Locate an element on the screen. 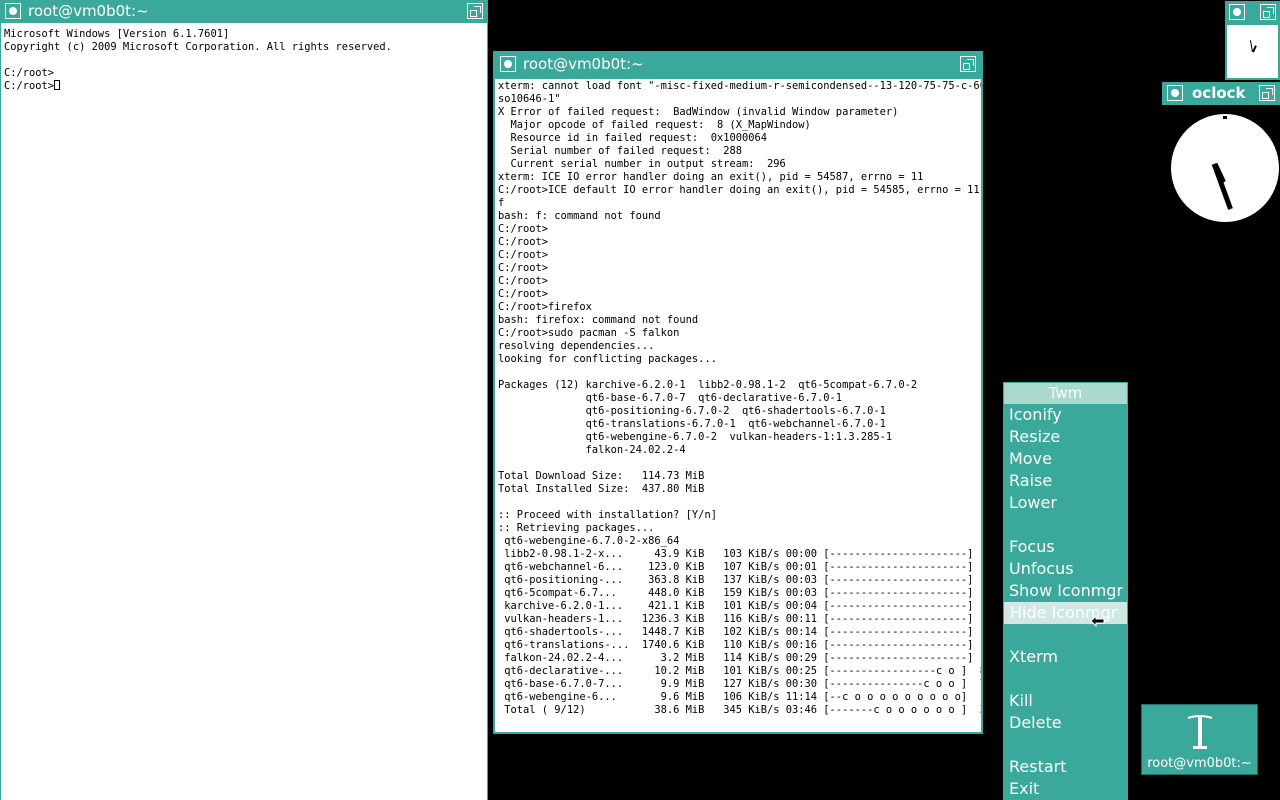 This screenshot has height=800, width=1280. xterm-window-titlebar: root@vm0b0t:~ is located at coordinates (738, 64).